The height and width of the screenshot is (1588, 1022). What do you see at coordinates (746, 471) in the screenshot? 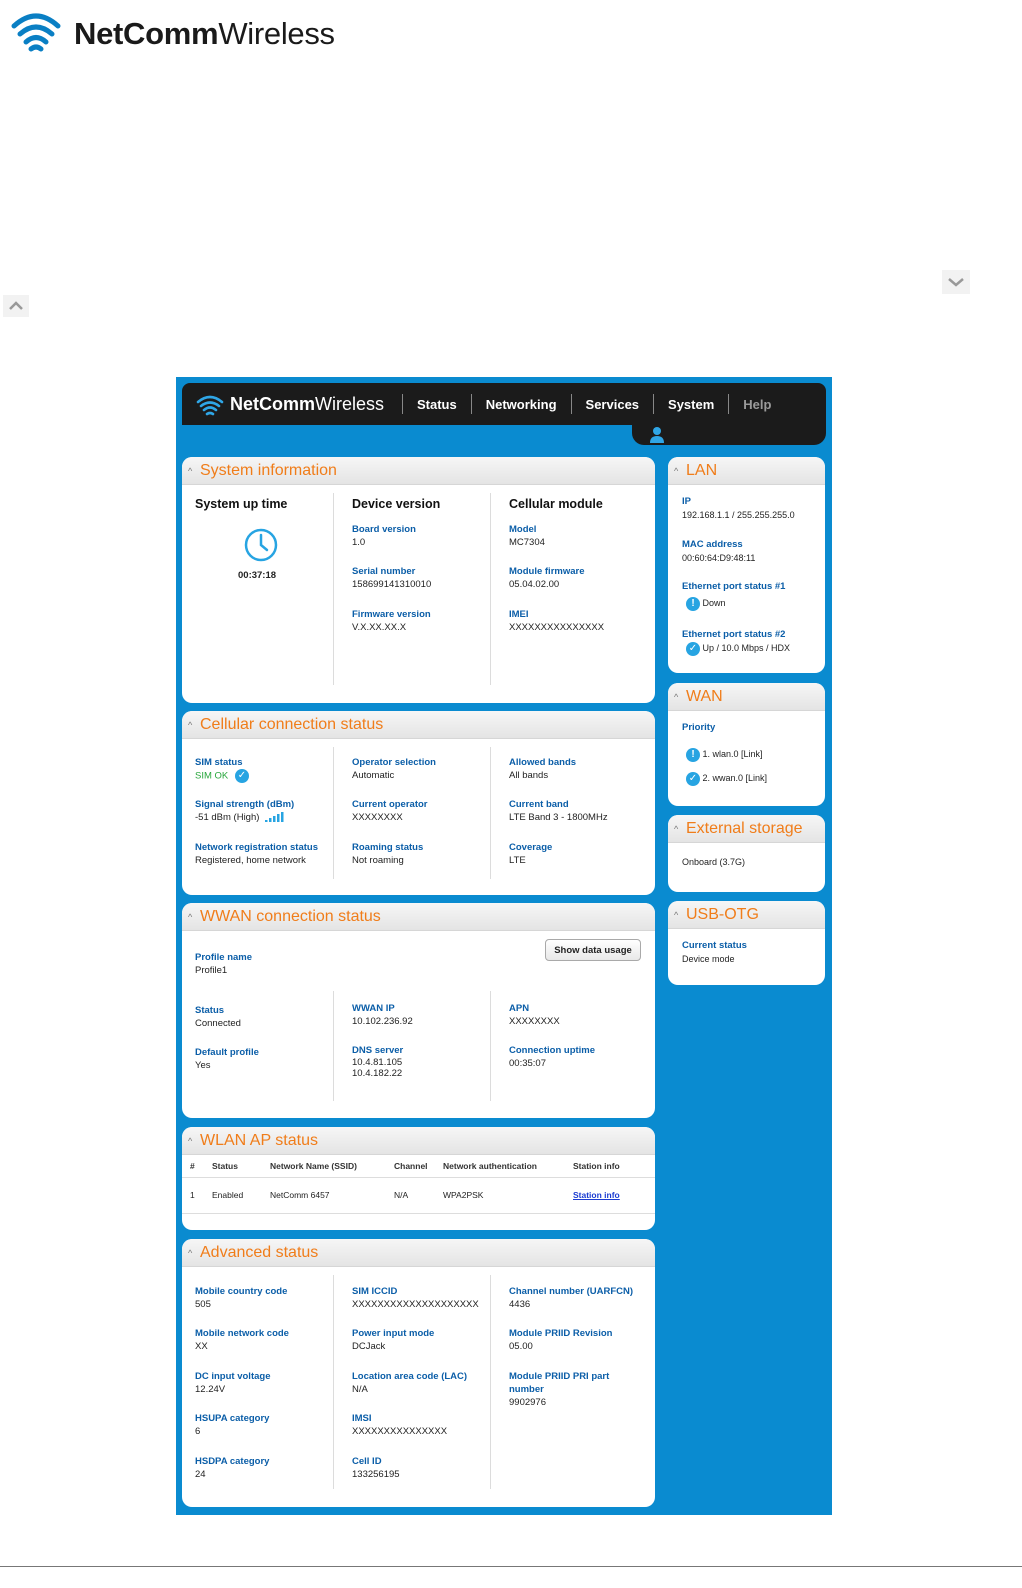
I see `panel-header: ^ LAN` at bounding box center [746, 471].